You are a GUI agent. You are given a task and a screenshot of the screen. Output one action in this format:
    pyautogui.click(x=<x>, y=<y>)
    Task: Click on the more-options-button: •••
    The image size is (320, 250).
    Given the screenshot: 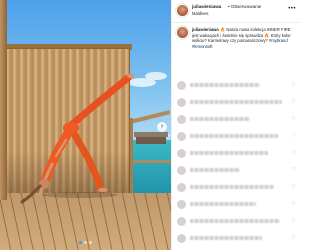 What is the action you would take?
    pyautogui.click(x=292, y=9)
    